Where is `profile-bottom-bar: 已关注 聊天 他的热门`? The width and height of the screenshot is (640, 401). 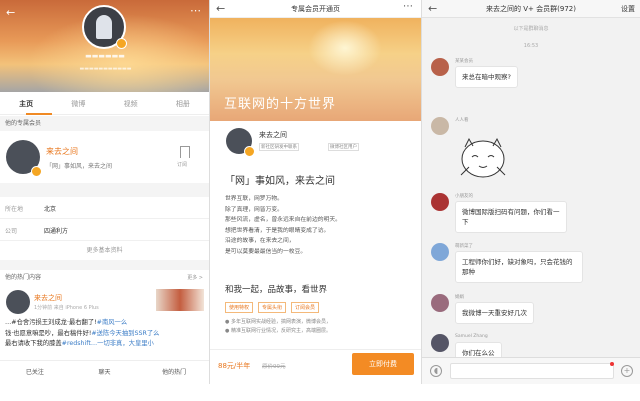 profile-bottom-bar: 已关注 聊天 他的热门 is located at coordinates (104, 372).